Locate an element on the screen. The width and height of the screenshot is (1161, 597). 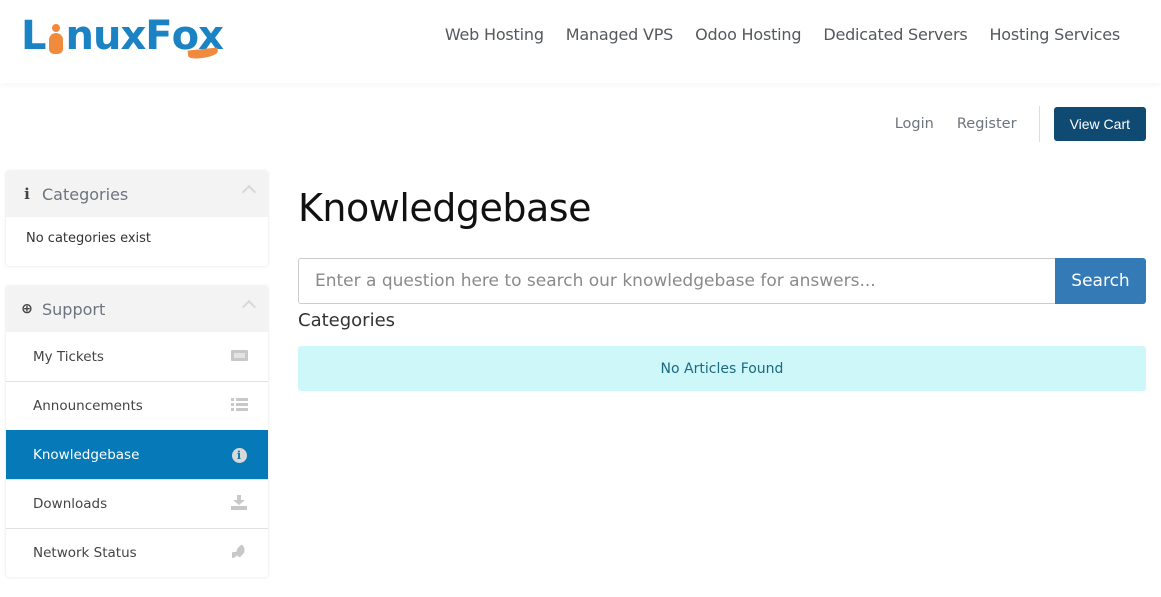
list-icon is located at coordinates (239, 406).